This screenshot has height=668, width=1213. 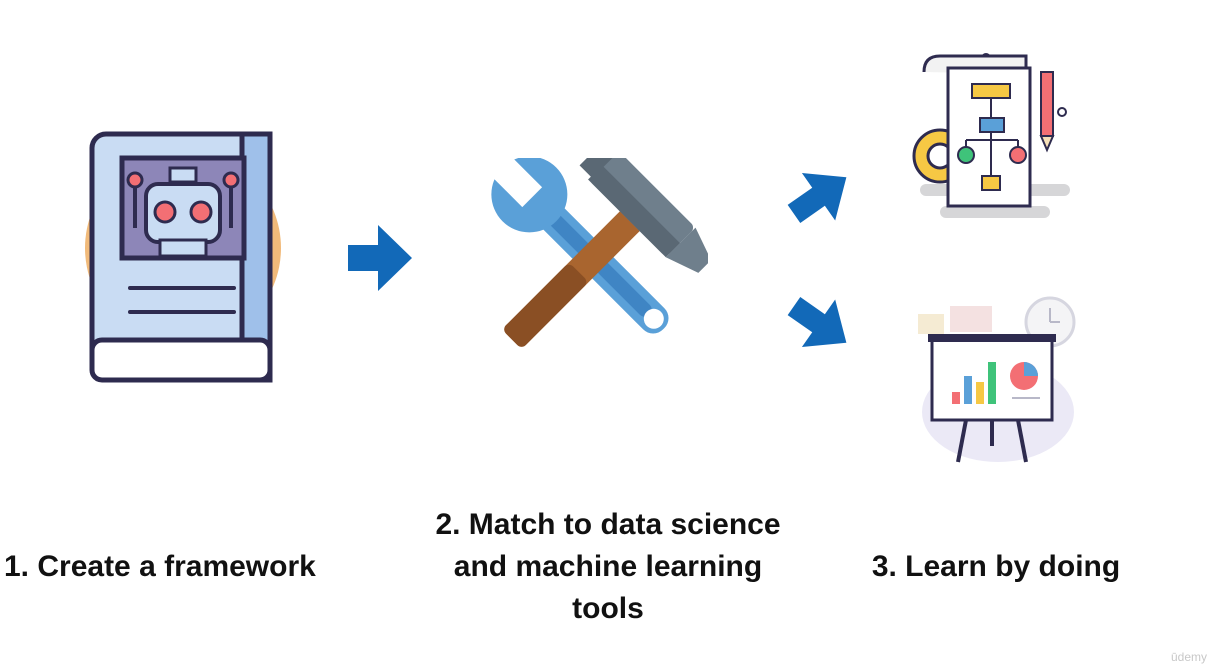 I want to click on step-2-label-line: tools, so click(x=608, y=608).